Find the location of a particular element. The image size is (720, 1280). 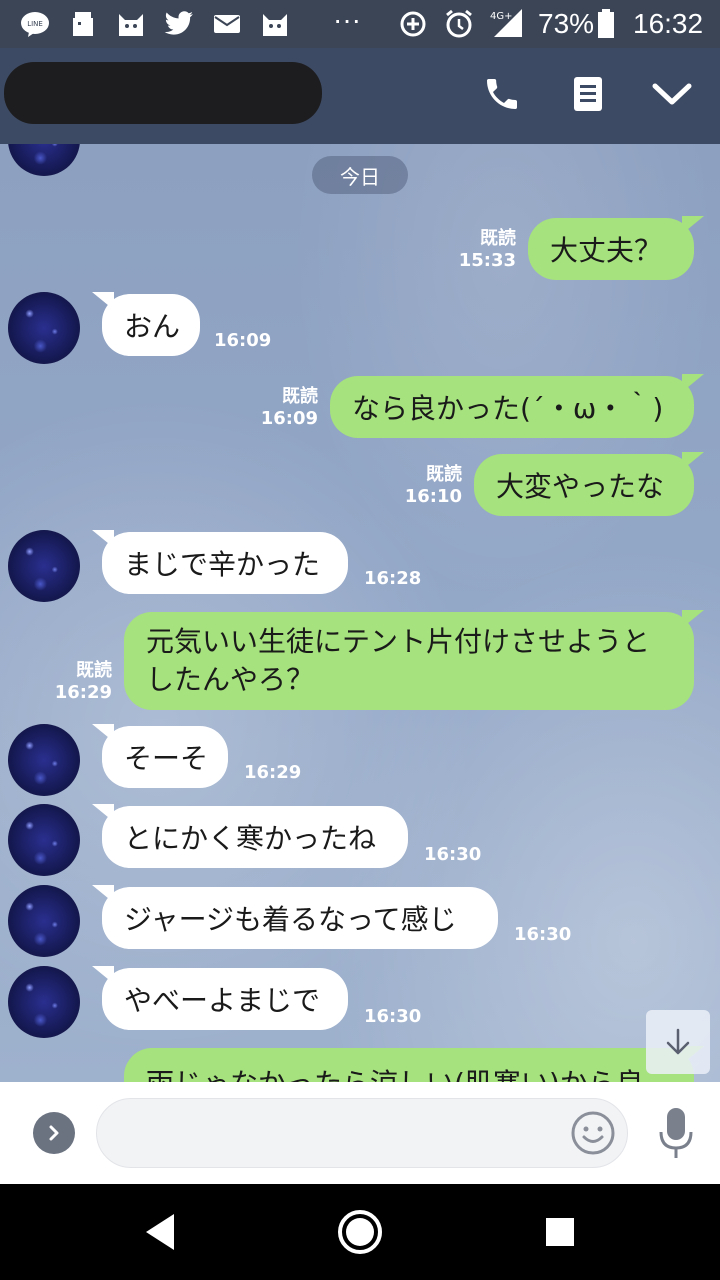

phone-icon is located at coordinates (502, 94).